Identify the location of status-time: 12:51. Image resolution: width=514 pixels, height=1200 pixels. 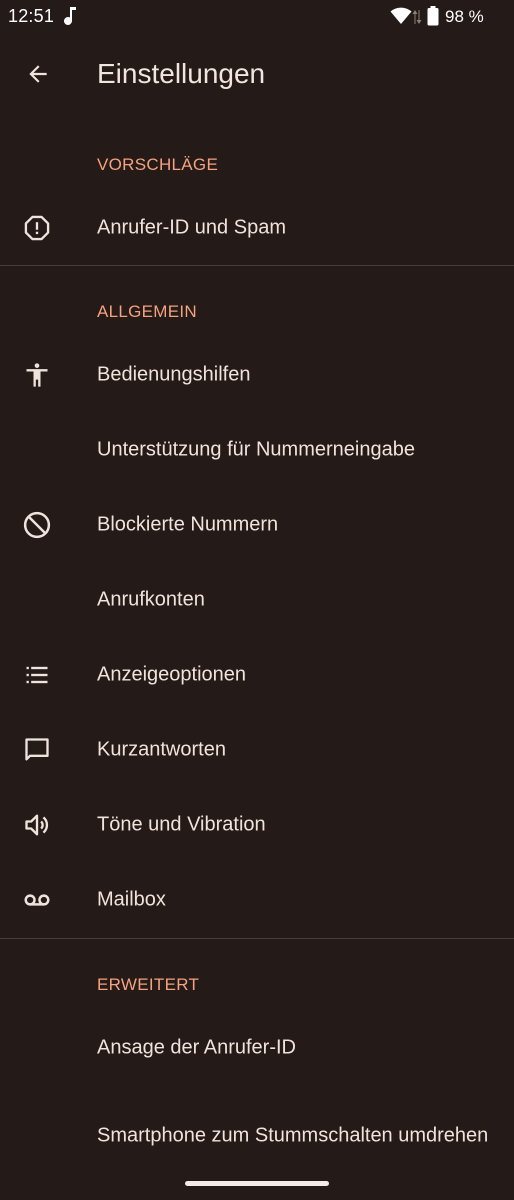
(31, 16).